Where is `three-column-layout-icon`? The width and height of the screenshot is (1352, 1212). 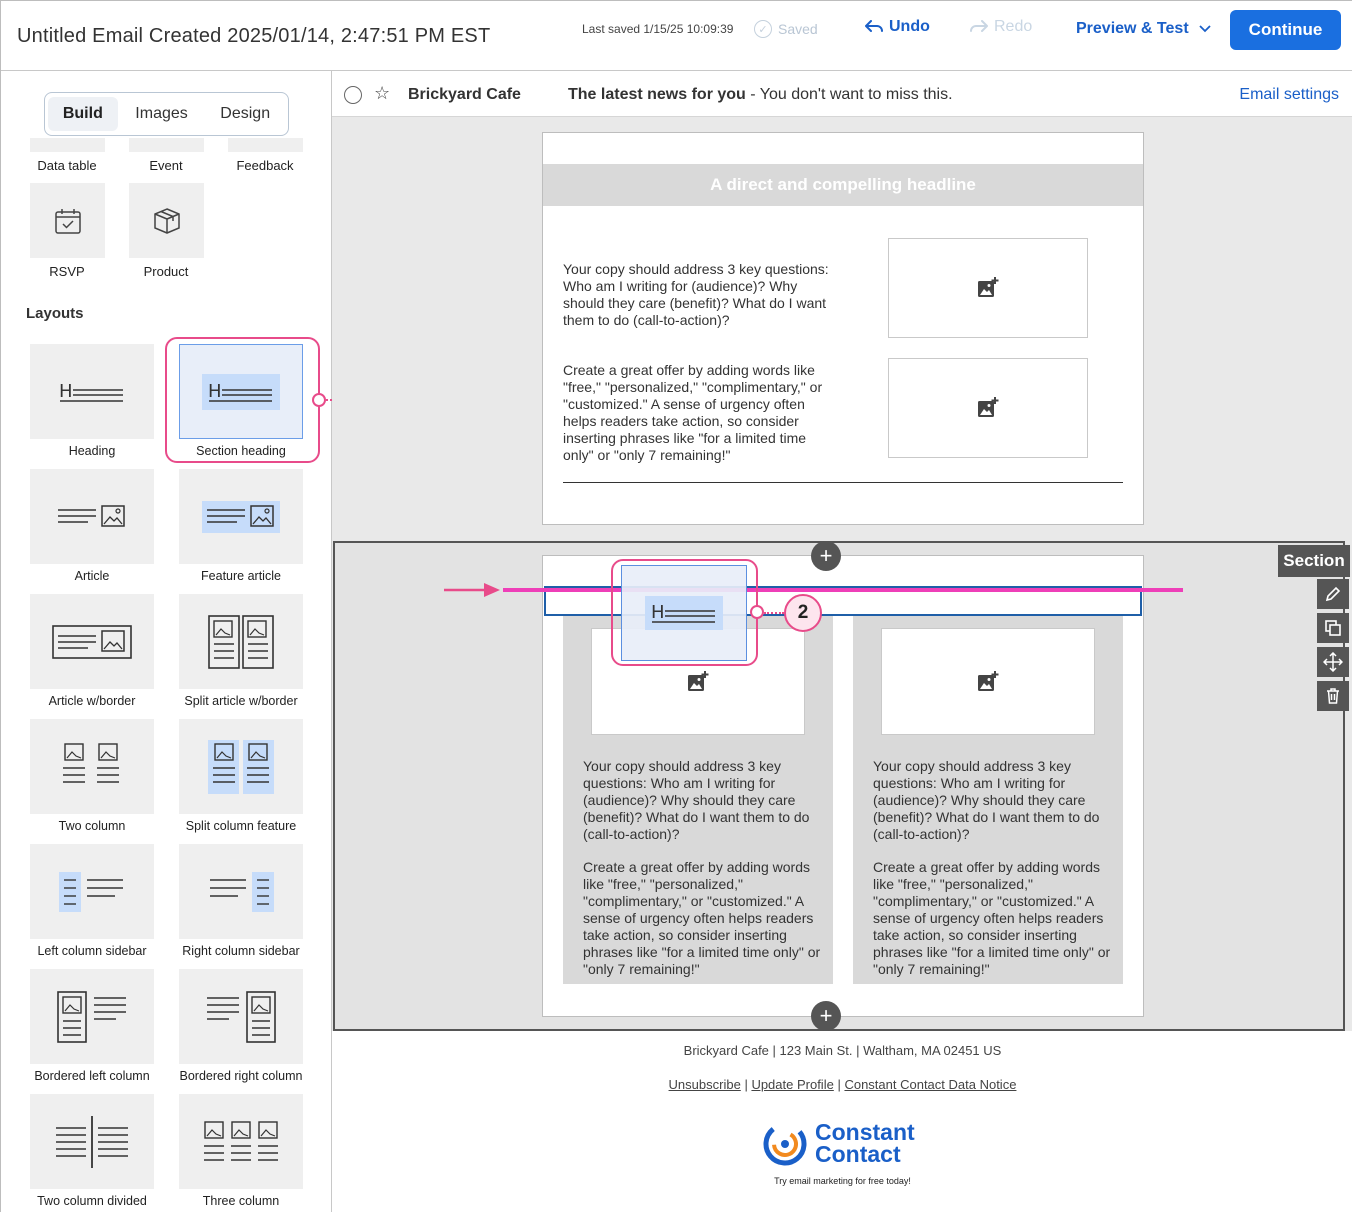
three-column-layout-icon is located at coordinates (241, 1140).